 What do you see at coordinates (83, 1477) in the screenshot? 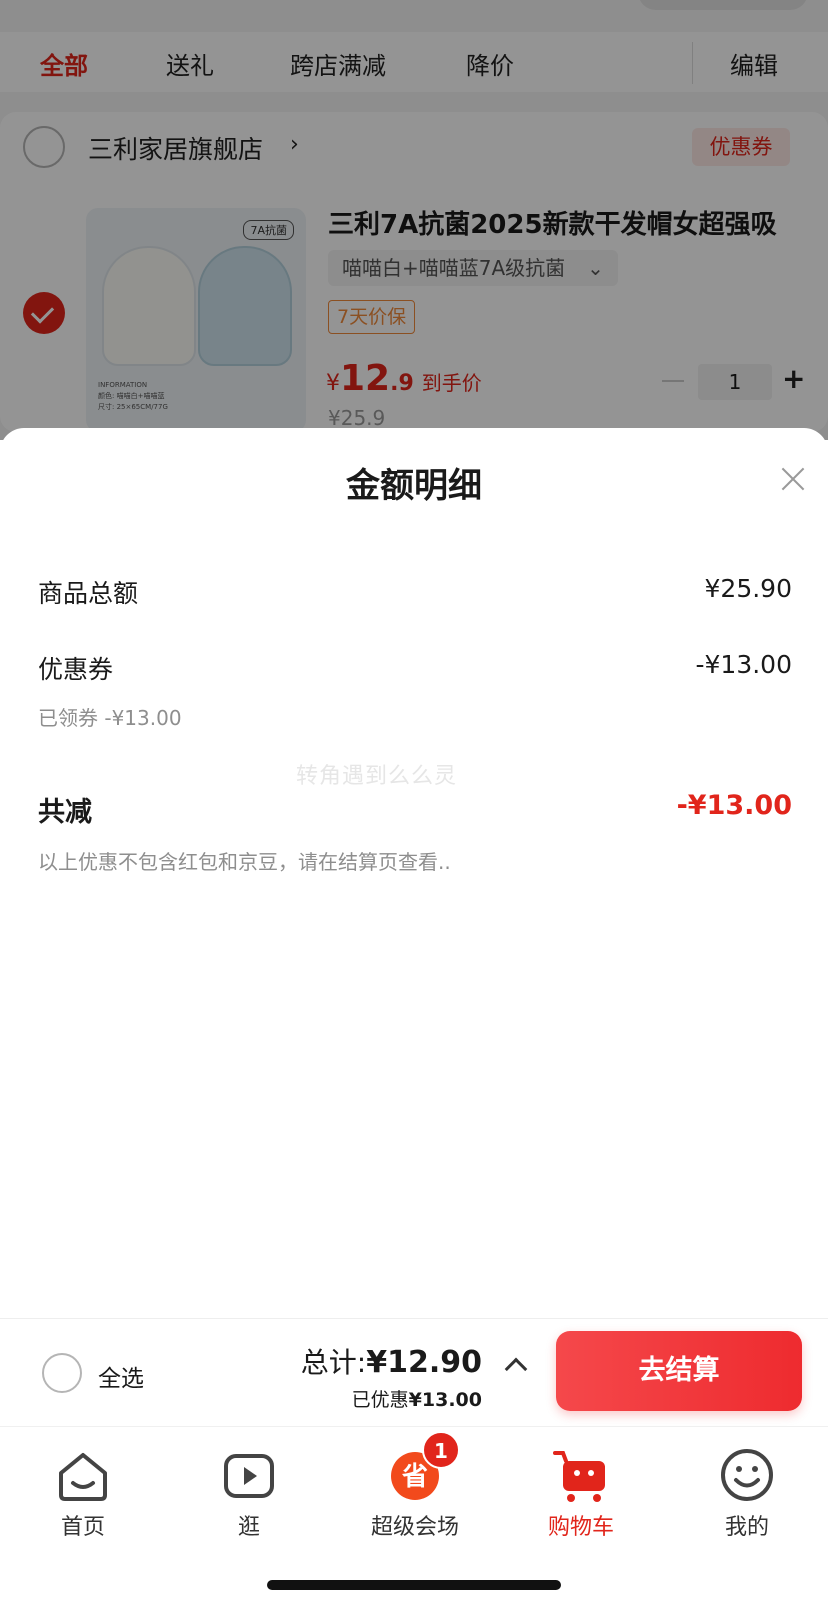
I see `home-icon` at bounding box center [83, 1477].